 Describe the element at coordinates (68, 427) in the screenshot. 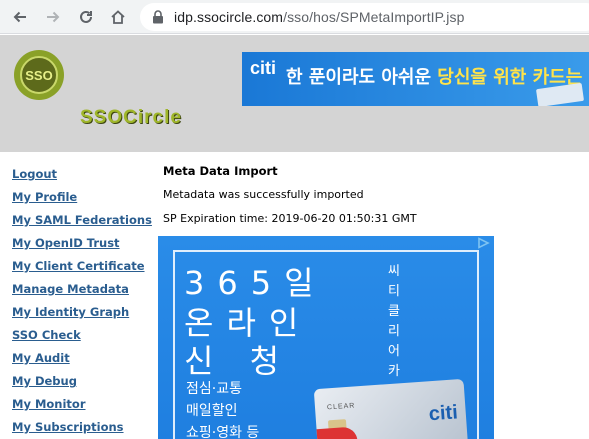

I see `sidebar-item-my-subscriptions: My Subscriptions` at that location.